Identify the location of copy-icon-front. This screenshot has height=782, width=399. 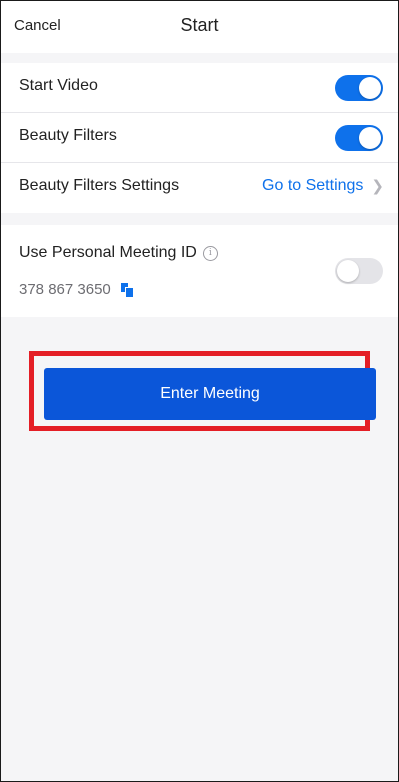
(129, 292).